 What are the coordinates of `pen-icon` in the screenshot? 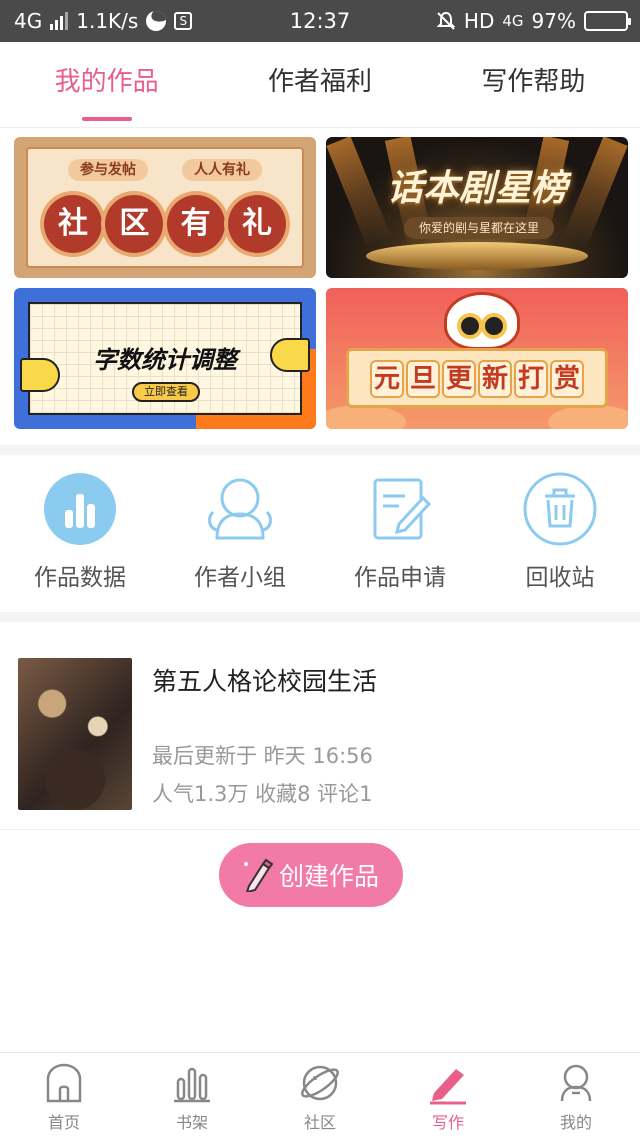 It's located at (448, 1087).